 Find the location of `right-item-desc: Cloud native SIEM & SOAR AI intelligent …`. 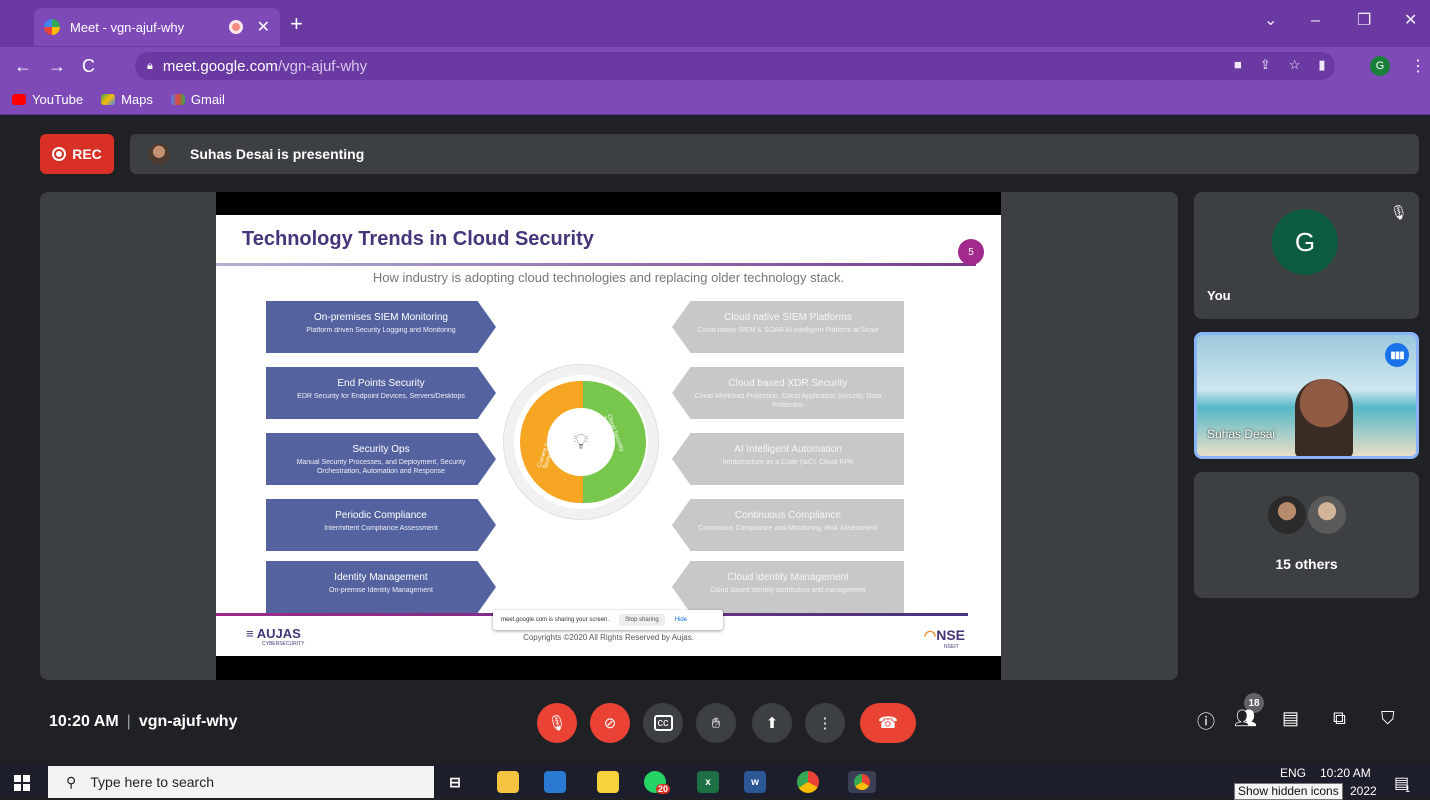

right-item-desc: Cloud native SIEM & SOAR AI intelligent … is located at coordinates (788, 330).